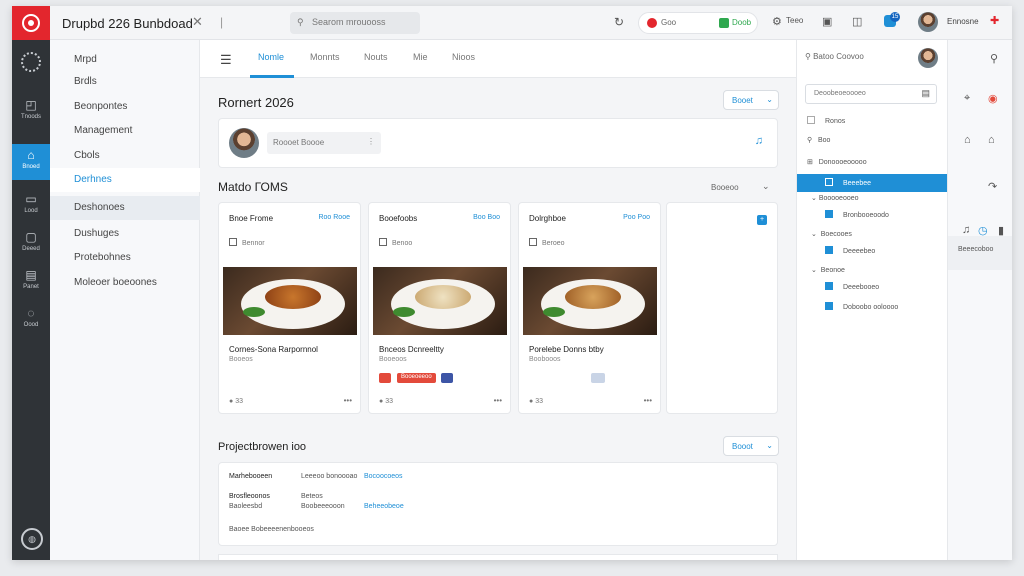 The image size is (1024, 576). I want to click on panel-row: Doboobo ooloooo, so click(872, 309).